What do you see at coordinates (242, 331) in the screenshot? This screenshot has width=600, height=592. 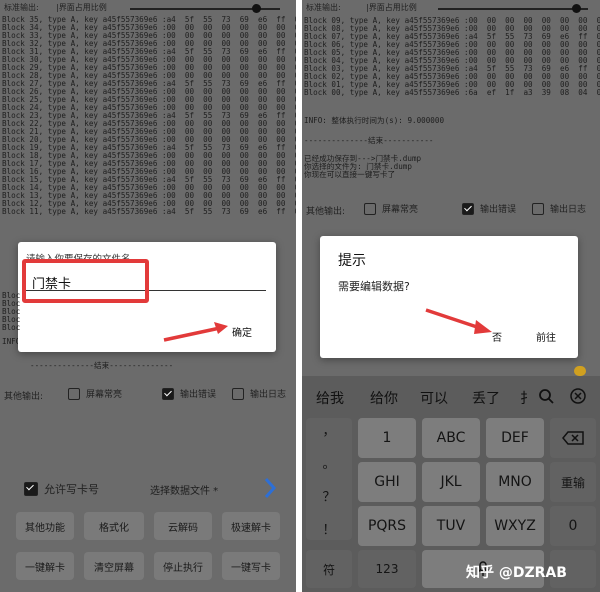 I see `confirm-button: 确定` at bounding box center [242, 331].